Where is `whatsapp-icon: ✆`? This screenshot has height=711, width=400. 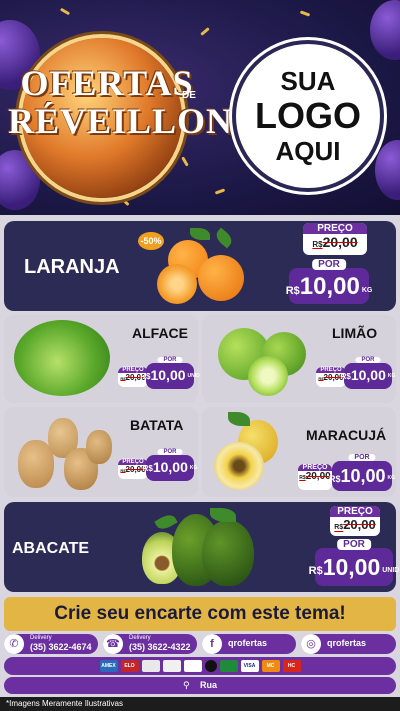 whatsapp-icon: ✆ is located at coordinates (14, 644).